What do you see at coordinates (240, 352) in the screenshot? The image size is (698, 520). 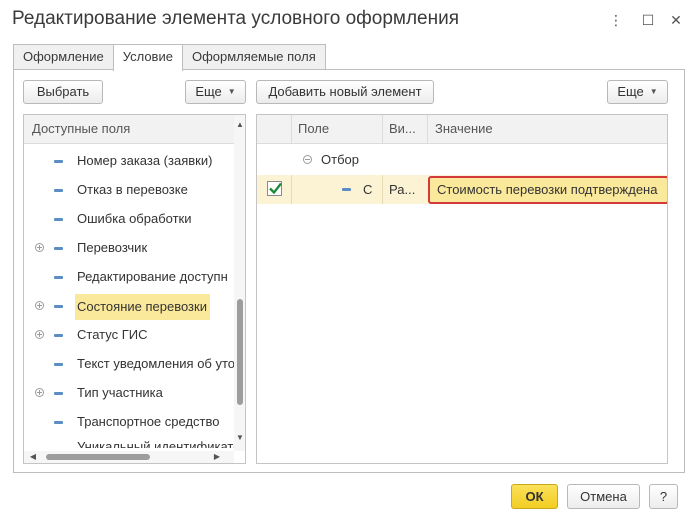 I see `vertical-scroll-thumb` at bounding box center [240, 352].